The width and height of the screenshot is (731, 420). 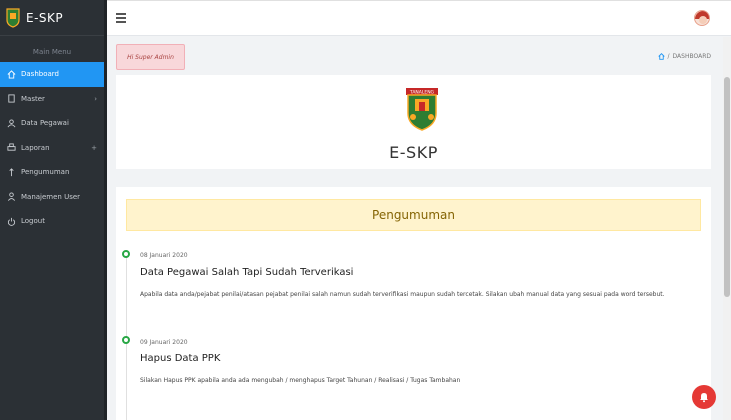 I want to click on sidebar-item-label: Data Pegawai, so click(x=45, y=123).